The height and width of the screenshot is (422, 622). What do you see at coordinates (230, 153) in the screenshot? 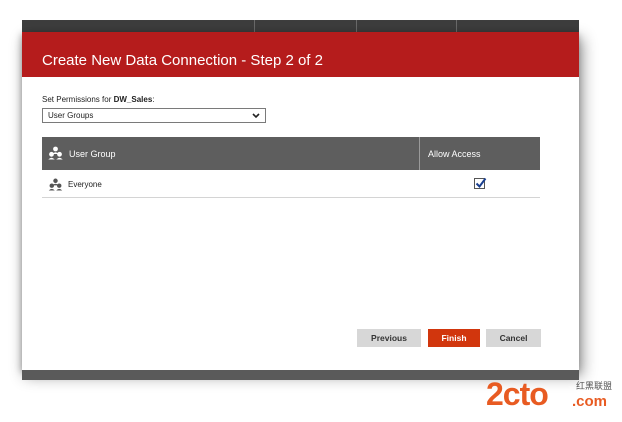
I see `column-user-group: User Group` at bounding box center [230, 153].